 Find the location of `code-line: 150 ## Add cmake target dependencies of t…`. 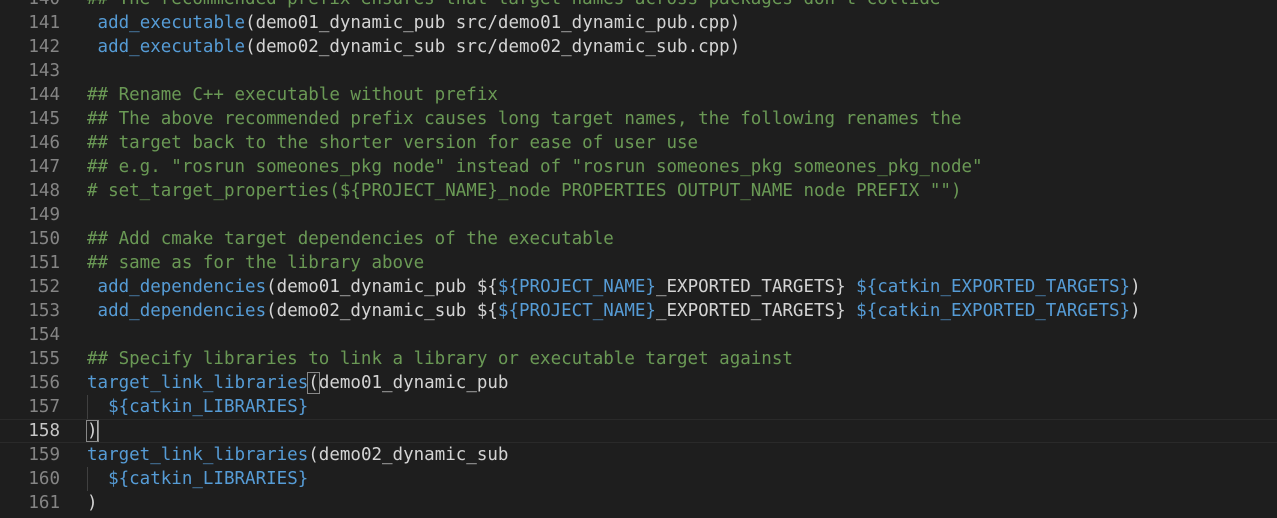

code-line: 150 ## Add cmake target dependencies of t… is located at coordinates (638, 239).